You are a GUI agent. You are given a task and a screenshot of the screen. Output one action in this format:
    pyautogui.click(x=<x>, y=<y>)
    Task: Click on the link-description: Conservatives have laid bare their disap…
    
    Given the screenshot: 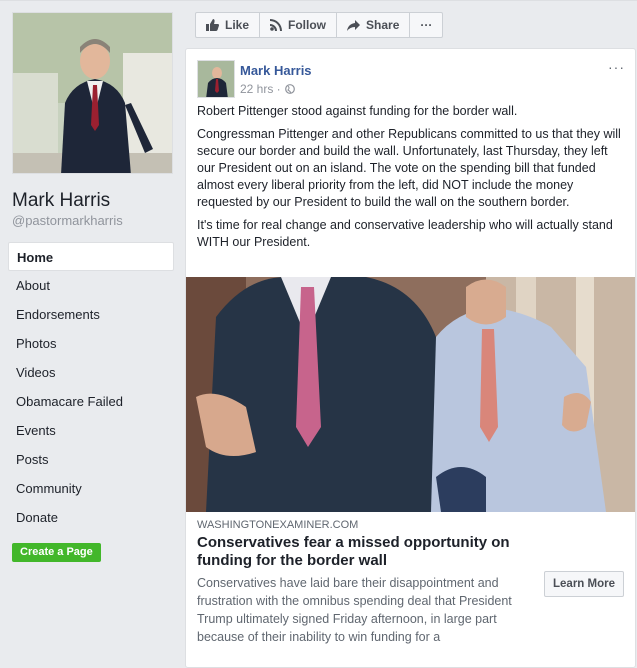 What is the action you would take?
    pyautogui.click(x=354, y=610)
    